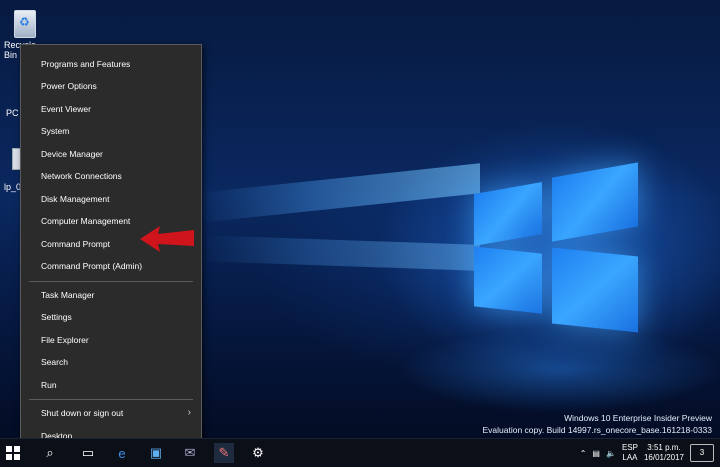  I want to click on menu-item-system: System, so click(111, 131).